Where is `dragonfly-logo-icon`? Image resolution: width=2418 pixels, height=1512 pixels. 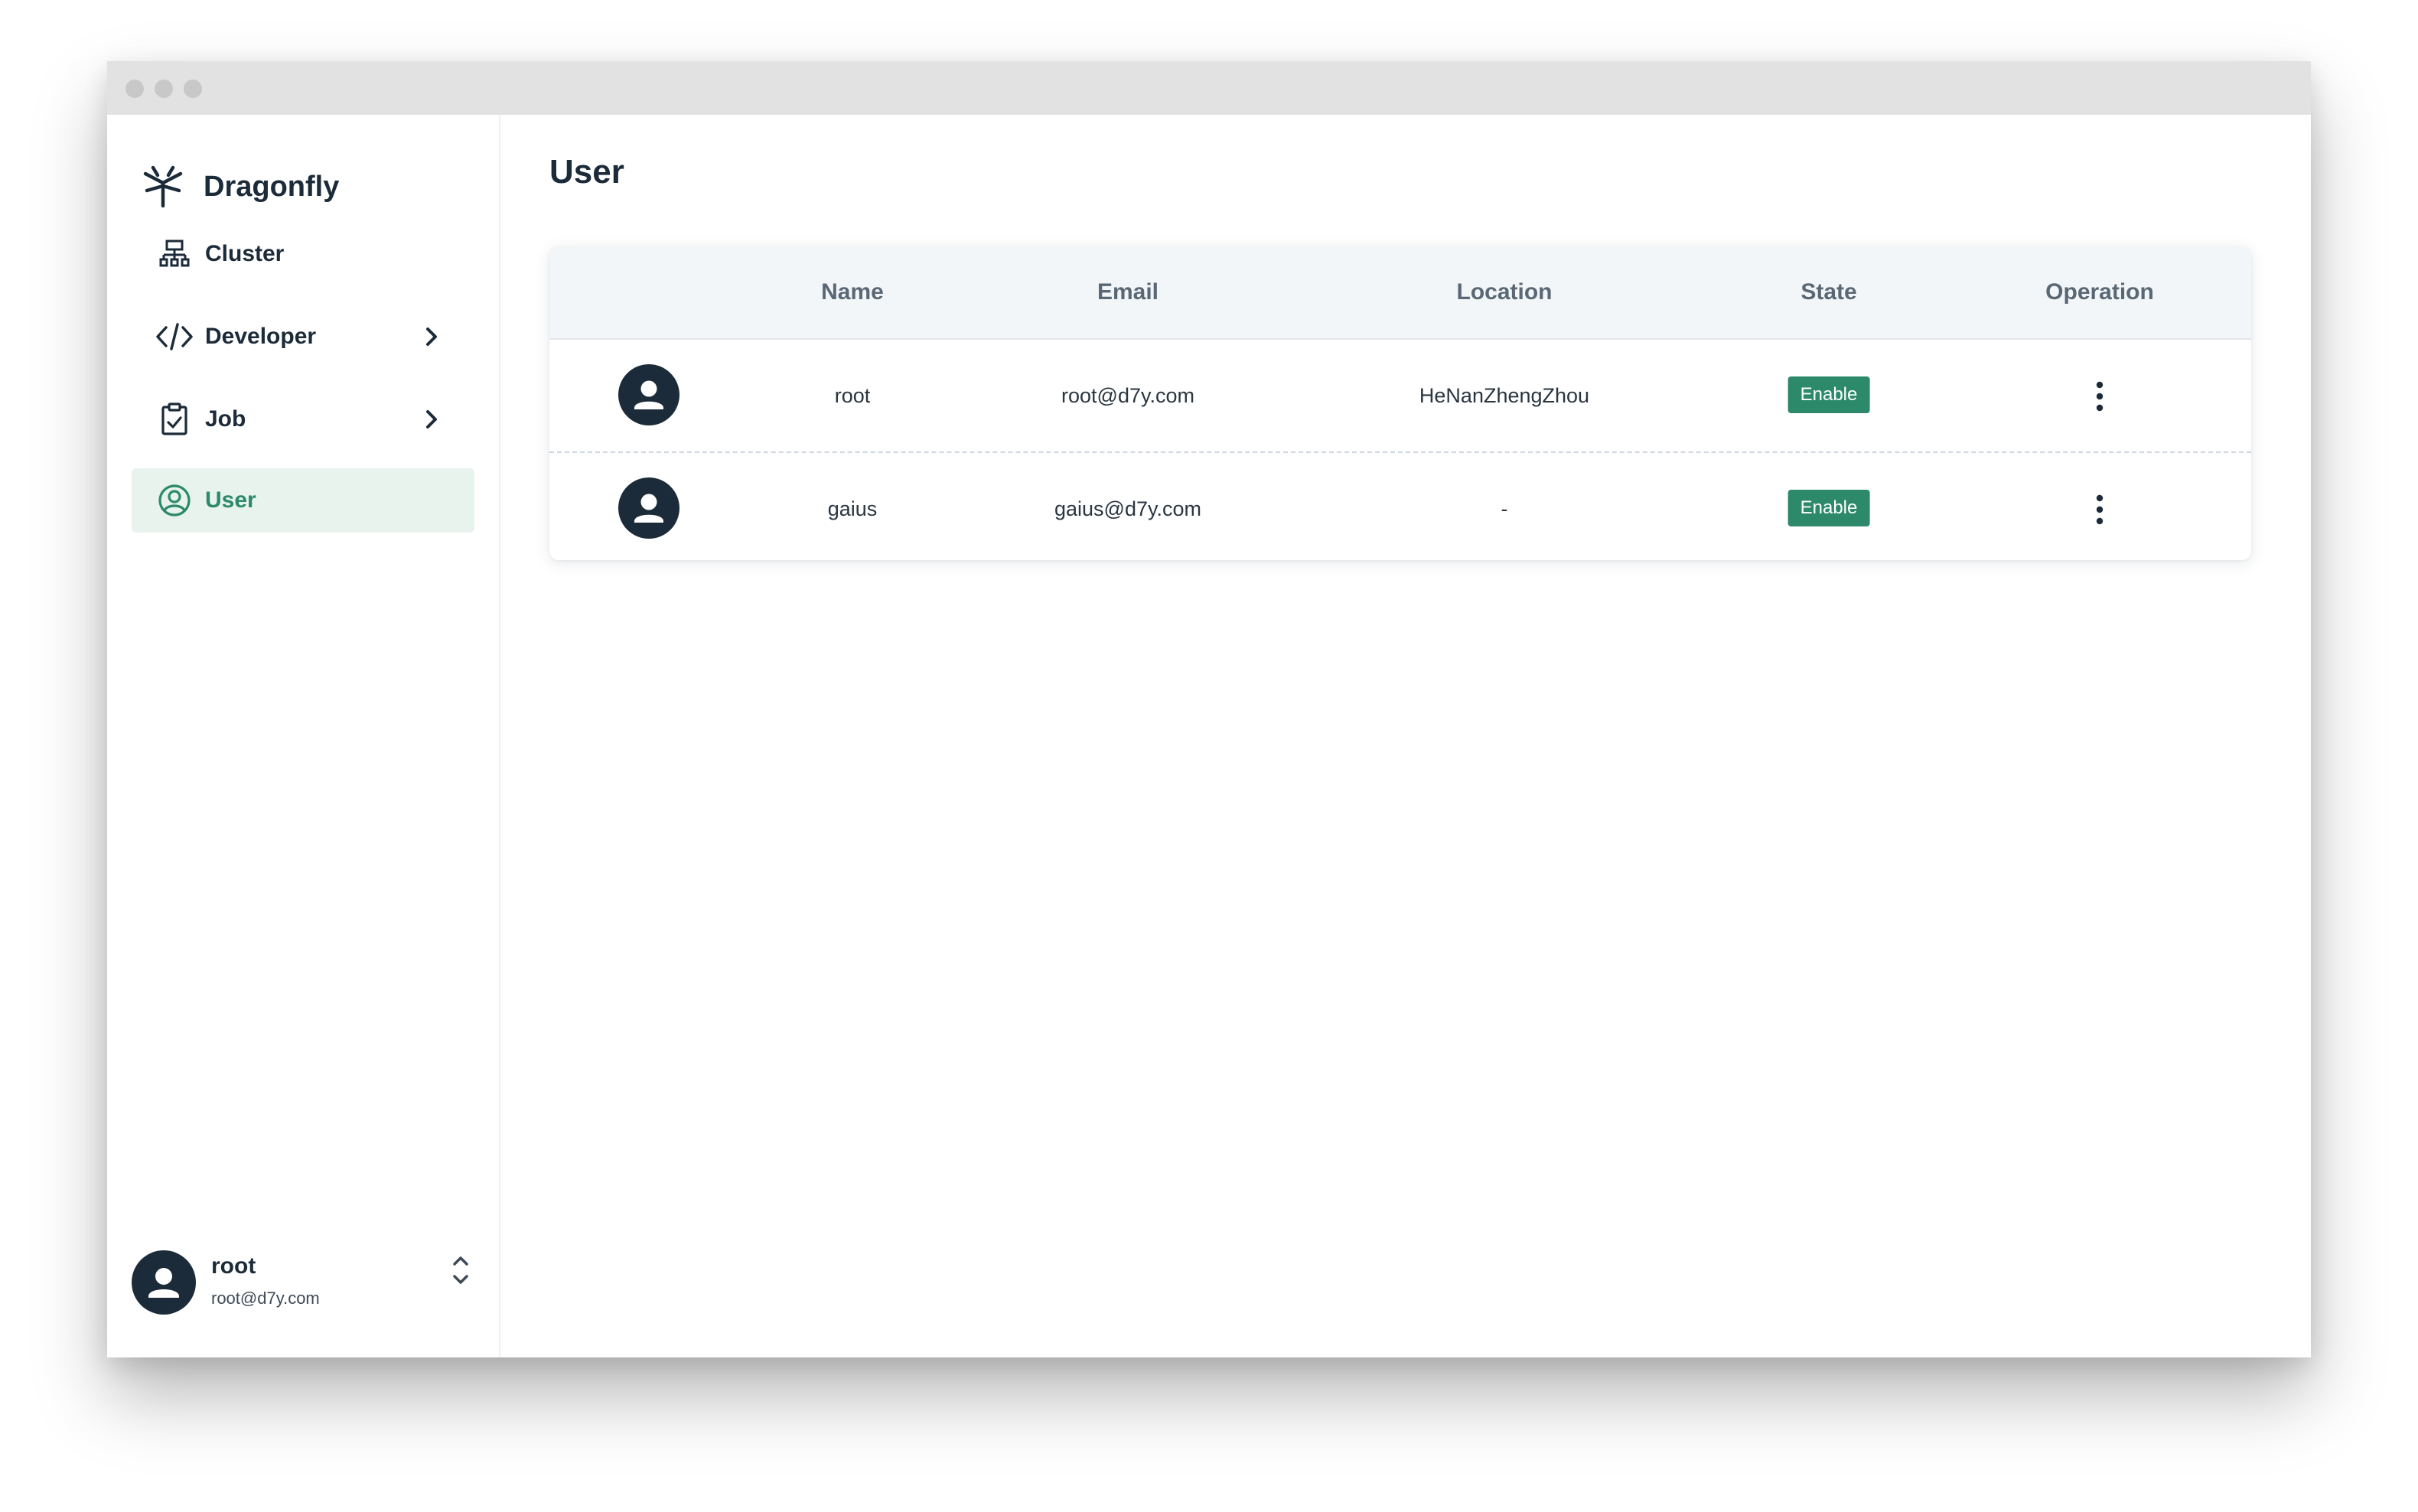
dragonfly-logo-icon is located at coordinates (163, 187).